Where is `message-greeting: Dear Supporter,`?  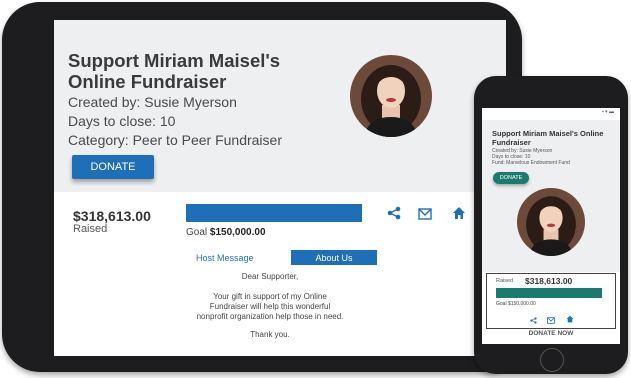 message-greeting: Dear Supporter, is located at coordinates (270, 276).